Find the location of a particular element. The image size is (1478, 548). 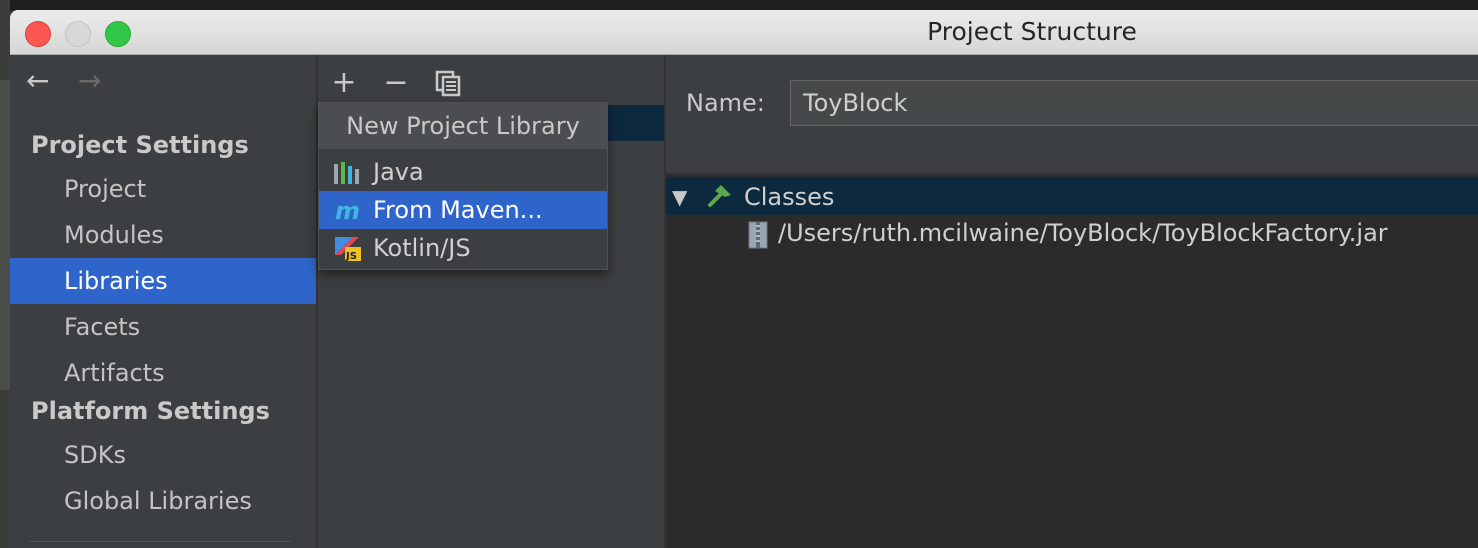

sidebar-item-global-libraries: Global Libraries is located at coordinates (163, 501).